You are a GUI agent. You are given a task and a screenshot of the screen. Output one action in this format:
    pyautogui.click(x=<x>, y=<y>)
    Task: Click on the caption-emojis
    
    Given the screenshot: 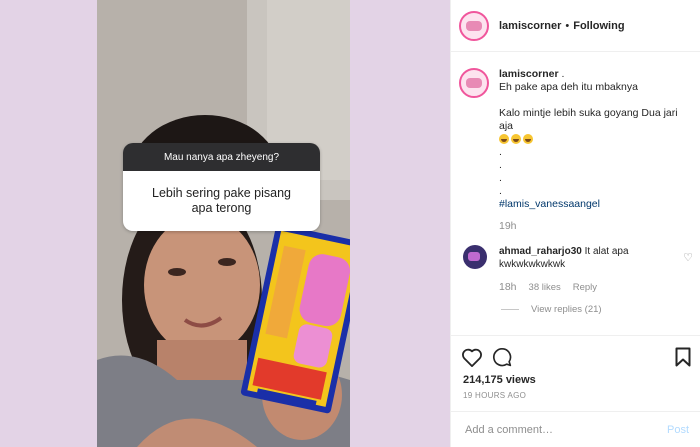 What is the action you would take?
    pyautogui.click(x=591, y=139)
    